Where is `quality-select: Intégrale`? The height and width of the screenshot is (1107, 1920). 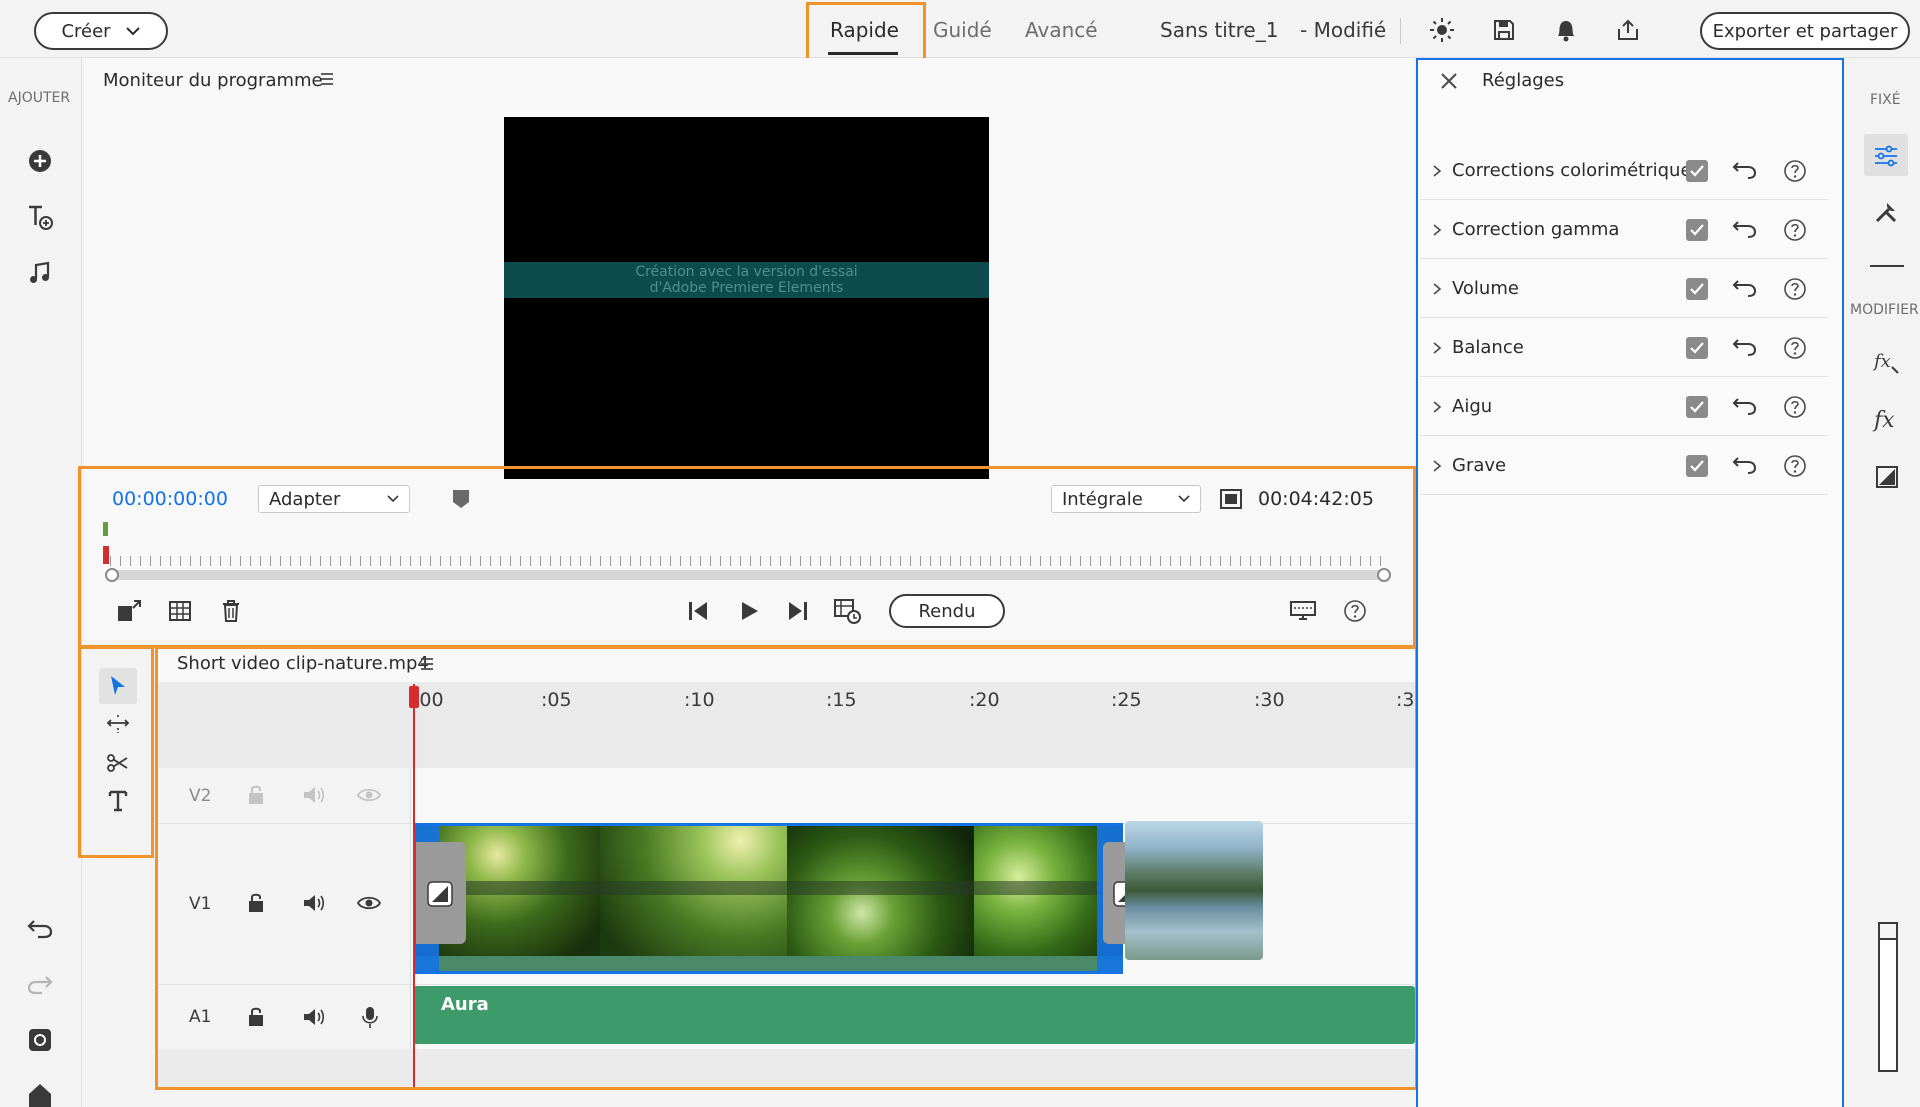 quality-select: Intégrale is located at coordinates (1126, 499).